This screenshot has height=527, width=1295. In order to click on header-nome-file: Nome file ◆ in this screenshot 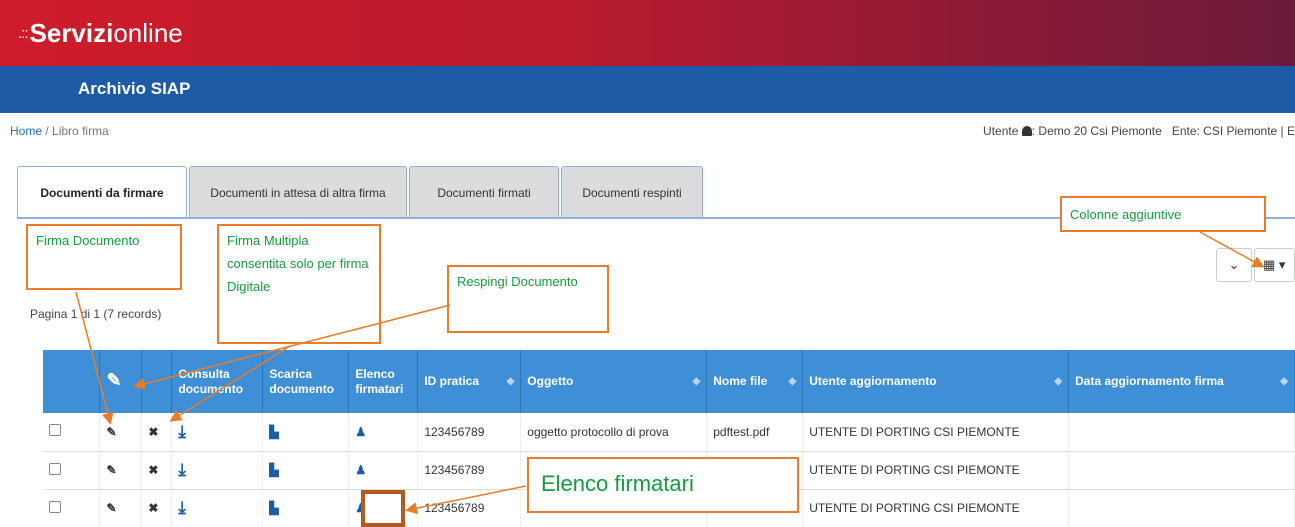, I will do `click(755, 381)`.